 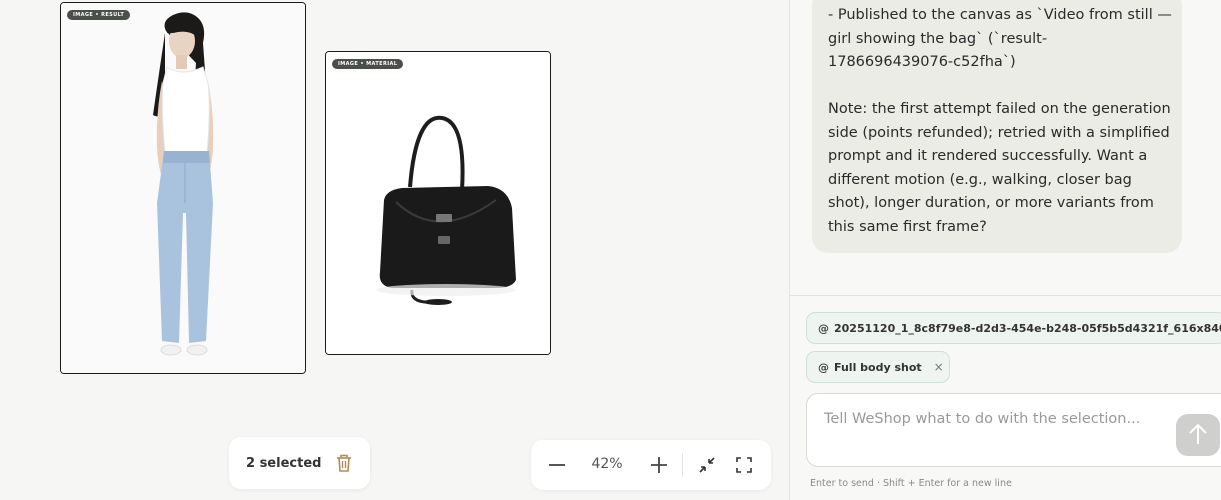 I want to click on chip-label: Full body shot, so click(x=878, y=367).